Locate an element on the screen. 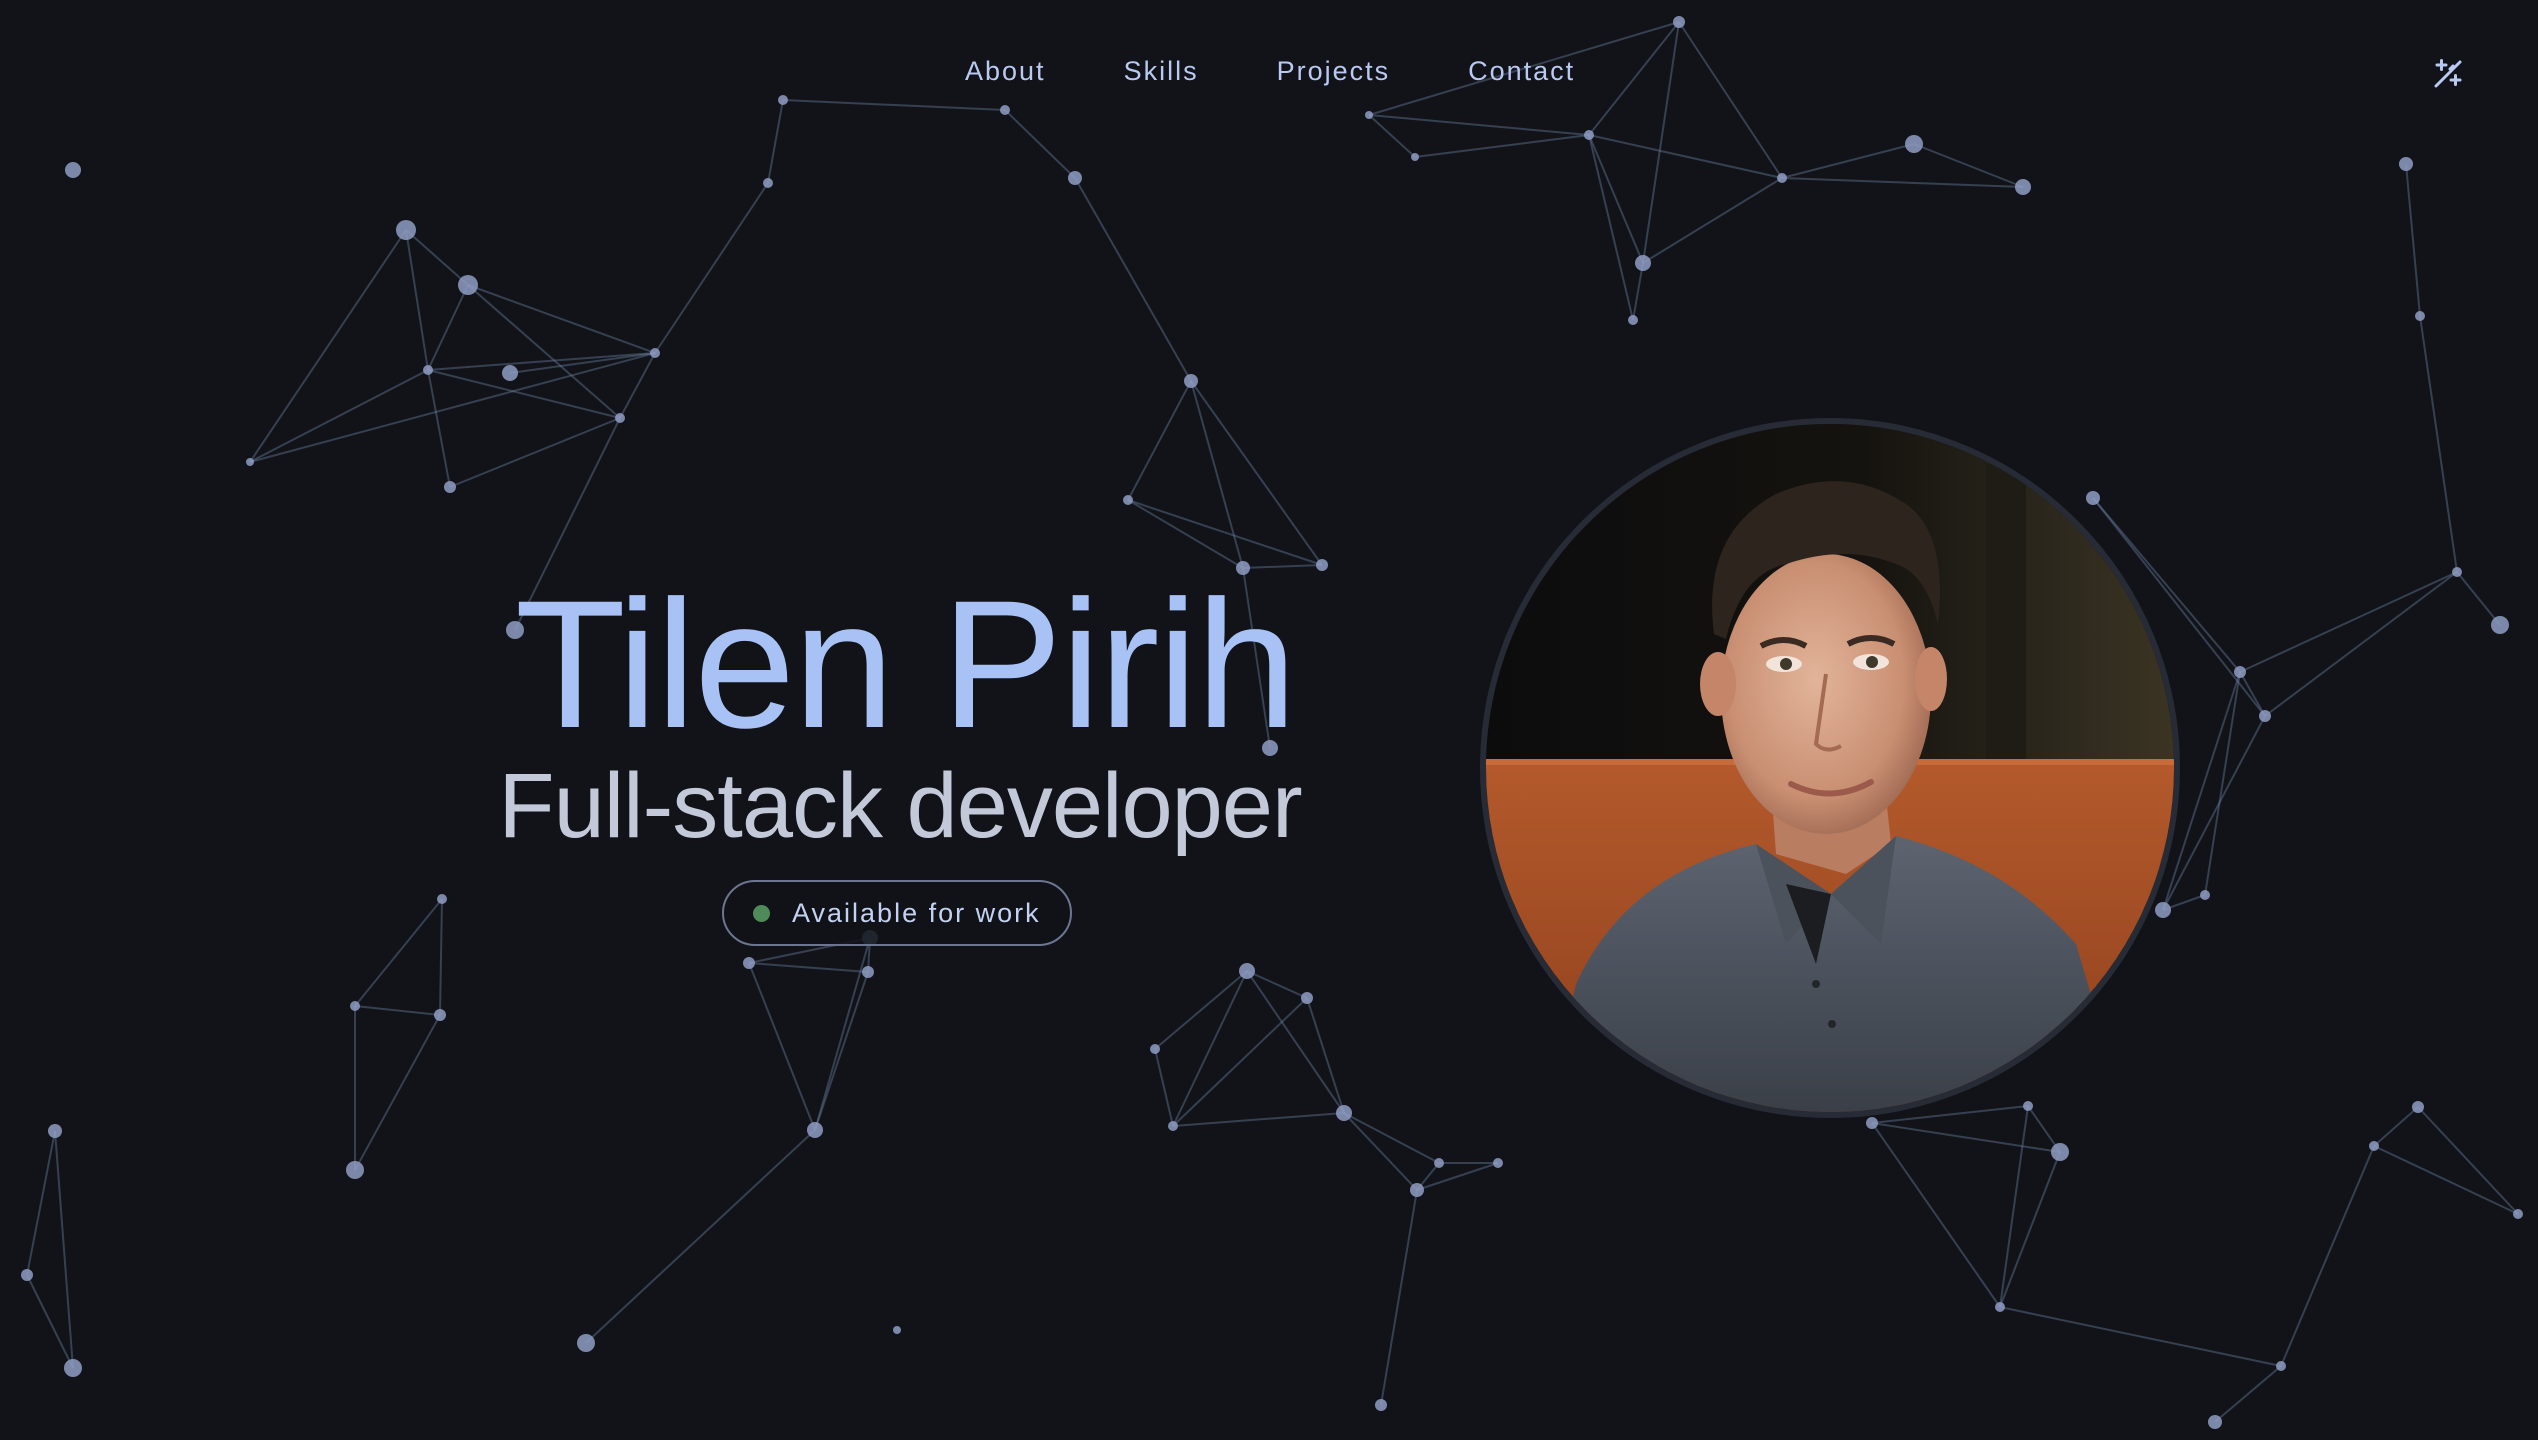 The width and height of the screenshot is (2538, 1440). nav-projects-link: Projects is located at coordinates (1334, 71).